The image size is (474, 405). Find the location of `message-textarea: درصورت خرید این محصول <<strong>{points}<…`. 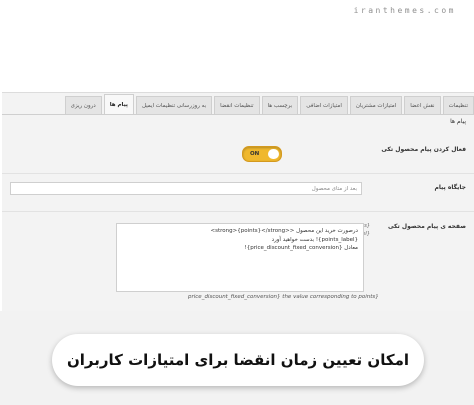

message-textarea: درصورت خرید این محصول <<strong>{points}<… is located at coordinates (240, 257).